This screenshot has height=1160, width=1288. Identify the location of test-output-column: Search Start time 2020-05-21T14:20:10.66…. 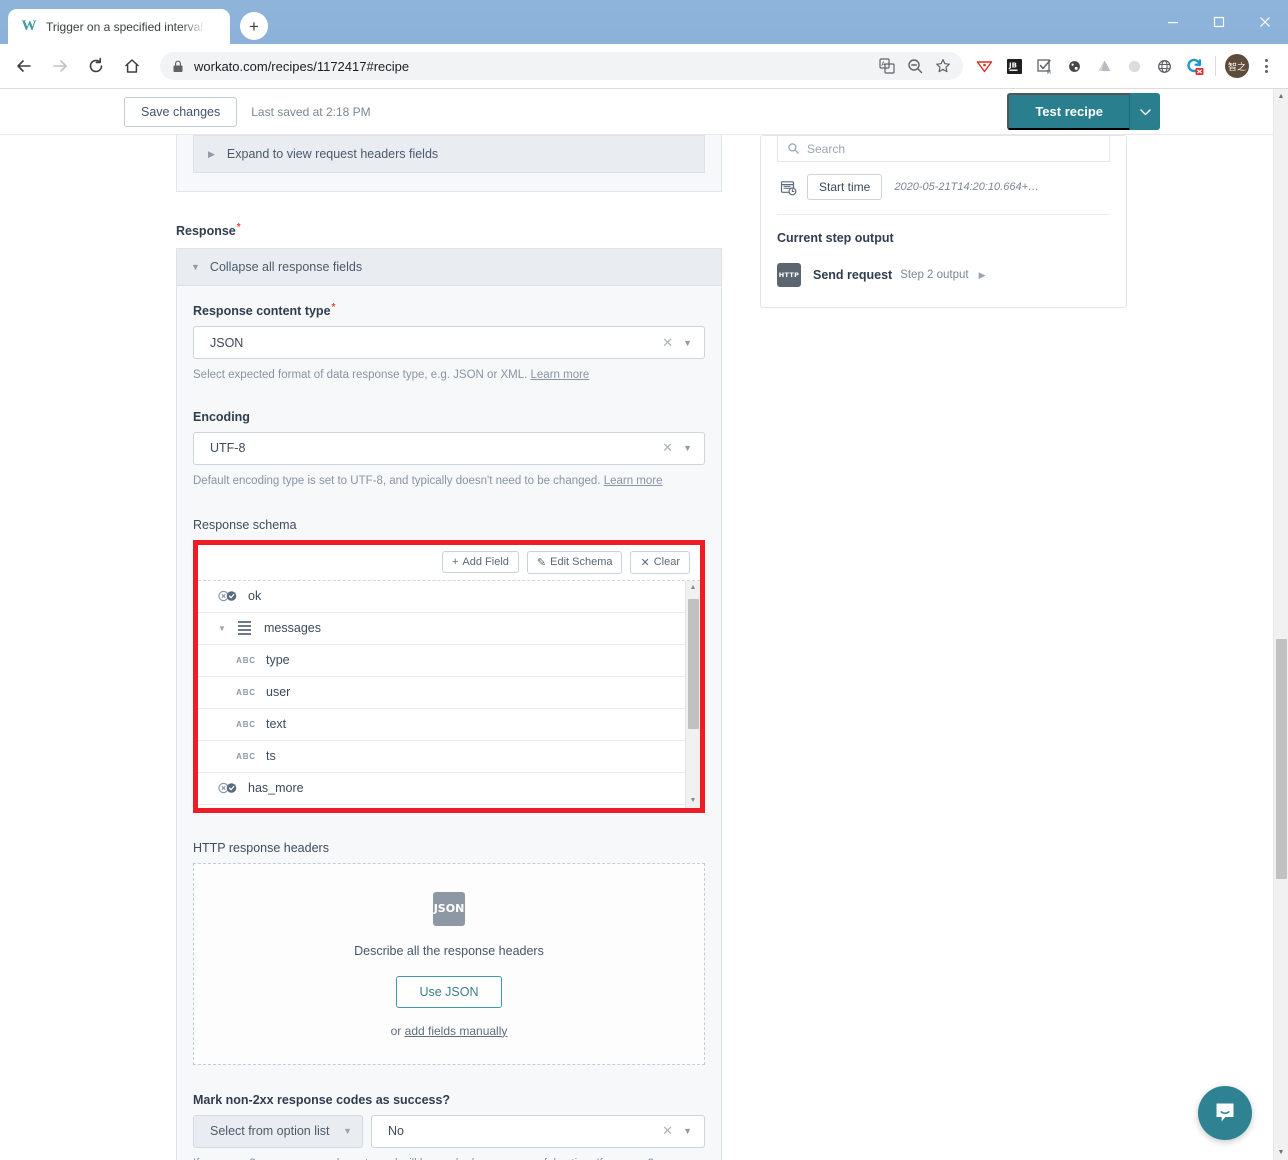
(943, 221).